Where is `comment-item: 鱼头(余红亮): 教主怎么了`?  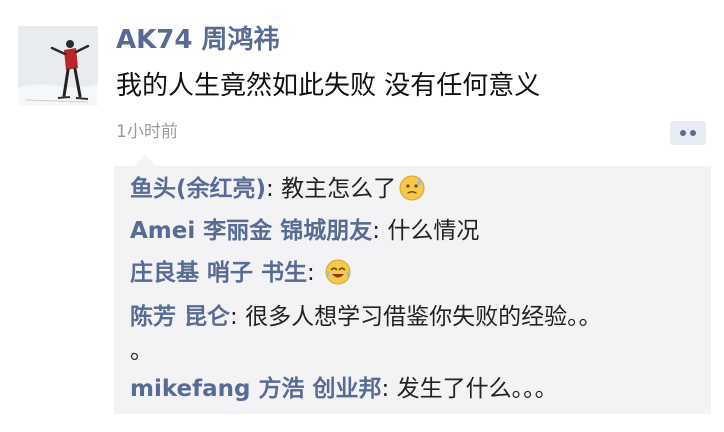
comment-item: 鱼头(余红亮): 教主怎么了 is located at coordinates (277, 189).